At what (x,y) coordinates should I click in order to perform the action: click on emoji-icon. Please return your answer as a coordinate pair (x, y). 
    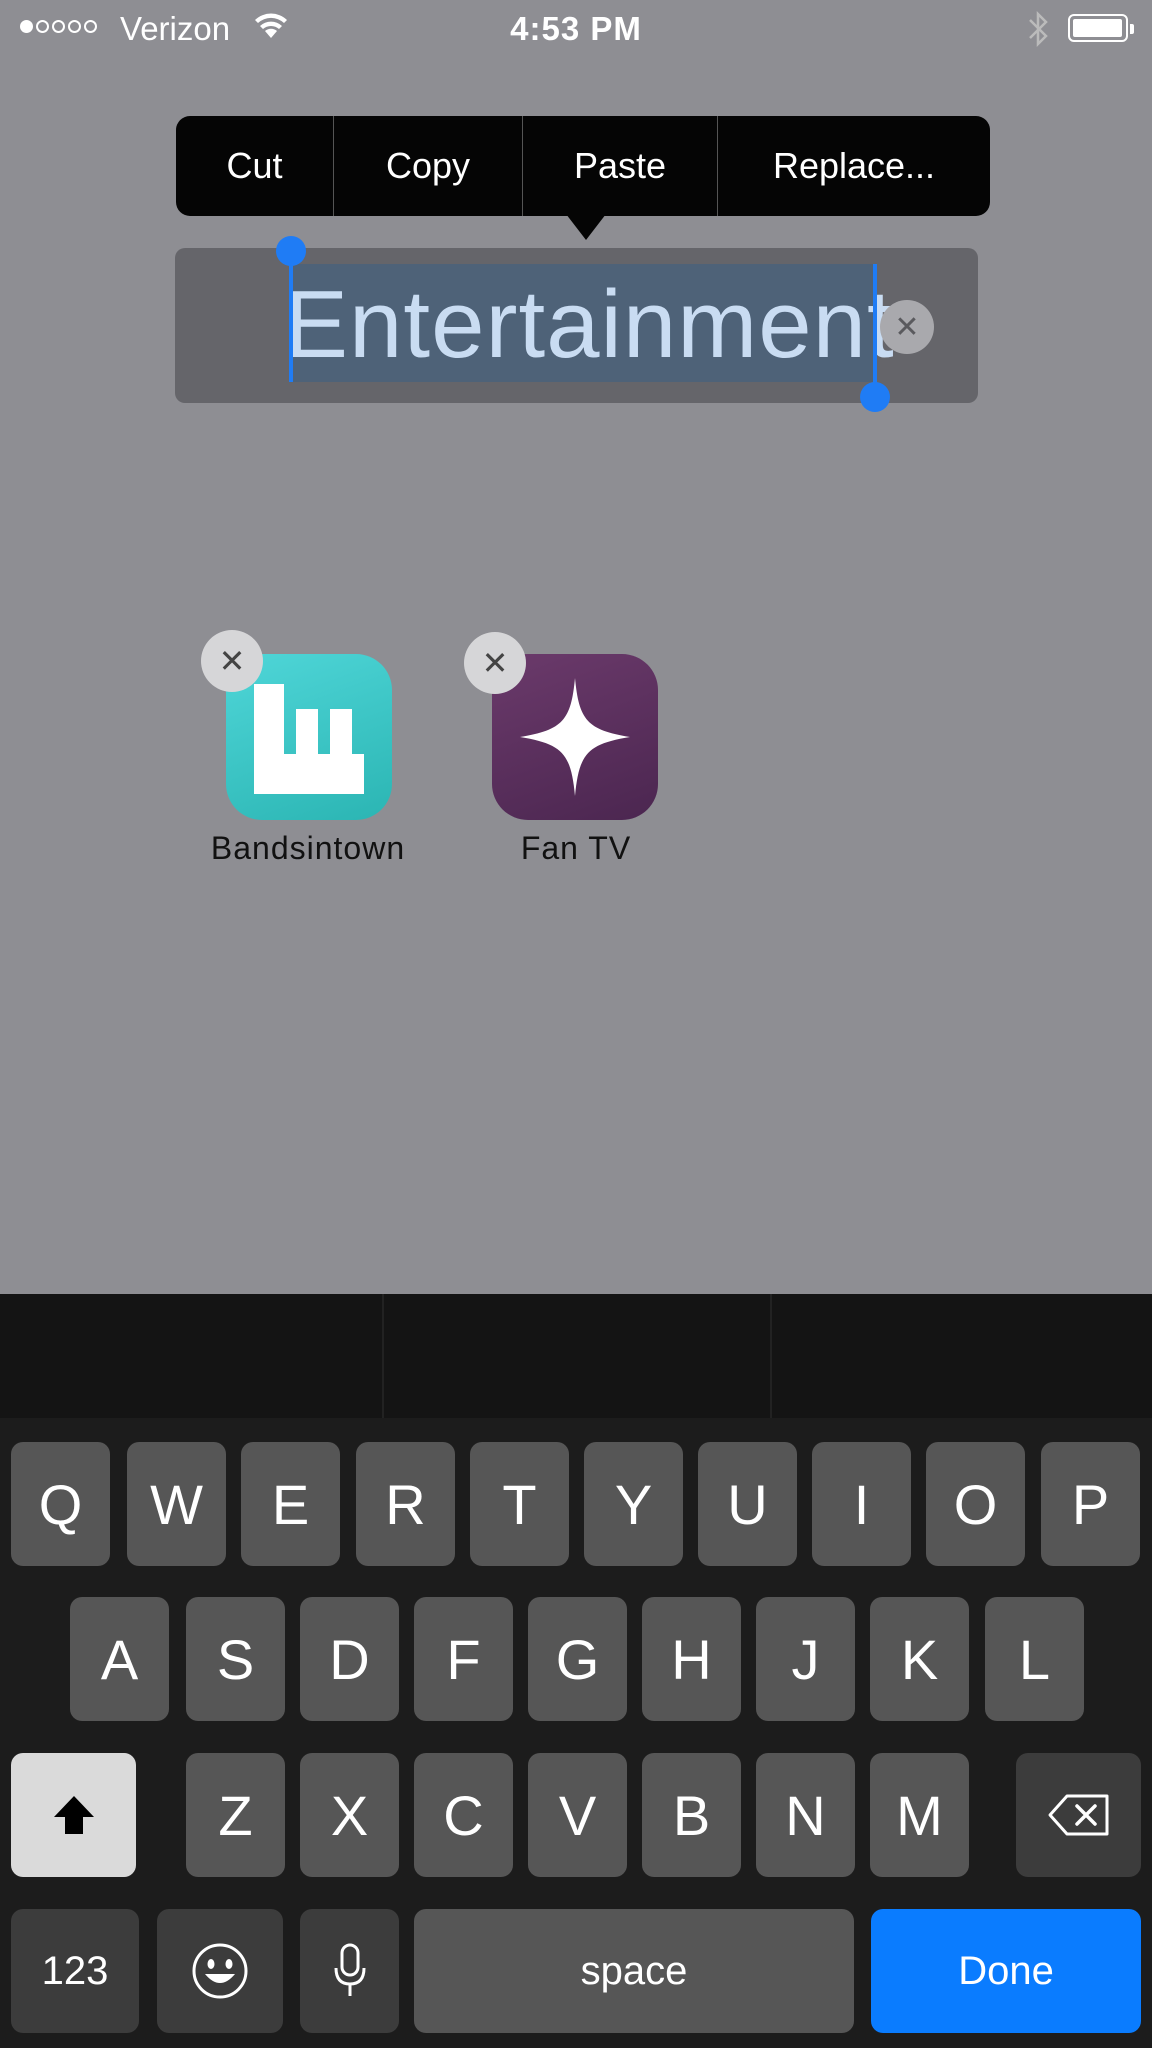
    Looking at the image, I should click on (220, 1971).